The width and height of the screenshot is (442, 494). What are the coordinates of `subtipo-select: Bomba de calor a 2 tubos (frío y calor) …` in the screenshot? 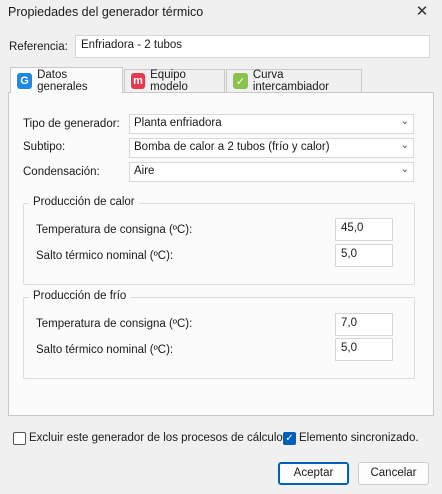 It's located at (271, 148).